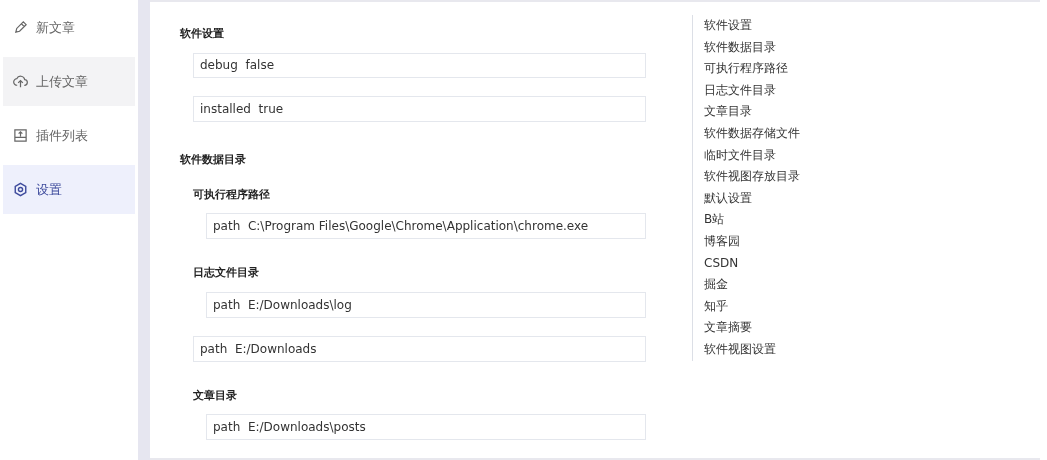 This screenshot has width=1047, height=460. I want to click on text-field: path C:\Program Files\Google\Chrome\Application\chrome.exe, so click(426, 226).